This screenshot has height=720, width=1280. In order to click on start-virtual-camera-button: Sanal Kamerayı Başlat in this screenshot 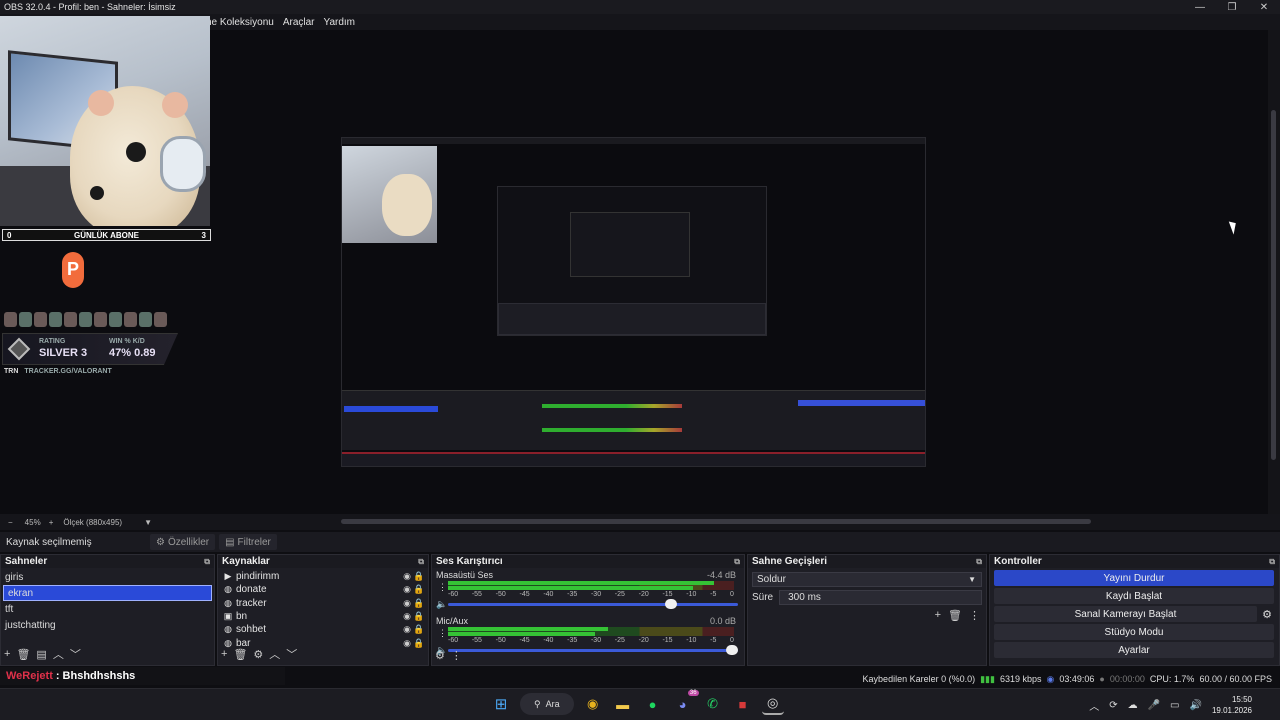, I will do `click(1125, 614)`.